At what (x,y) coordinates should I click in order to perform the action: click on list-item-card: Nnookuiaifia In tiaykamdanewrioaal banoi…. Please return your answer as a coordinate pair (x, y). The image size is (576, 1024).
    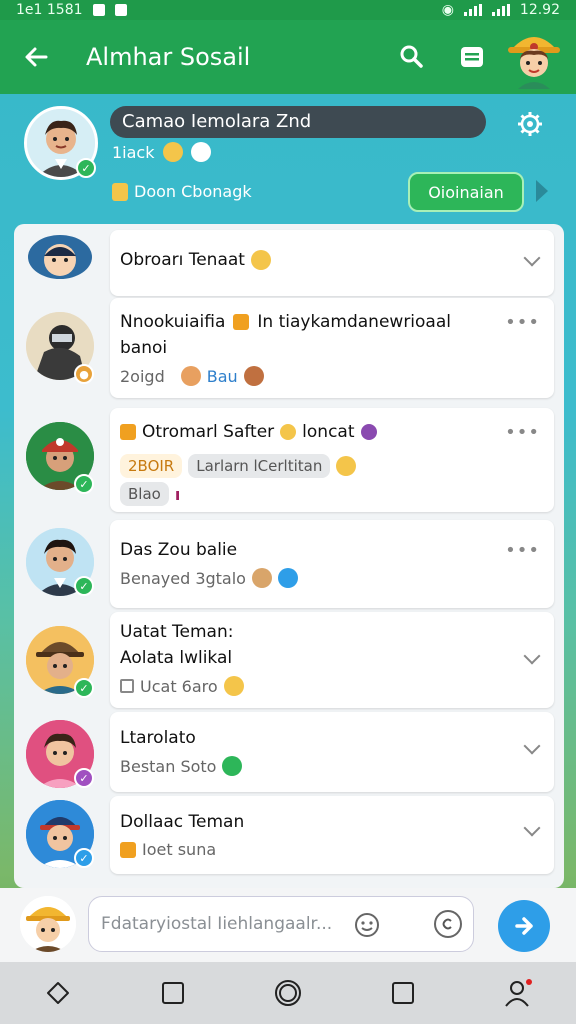
    Looking at the image, I should click on (332, 348).